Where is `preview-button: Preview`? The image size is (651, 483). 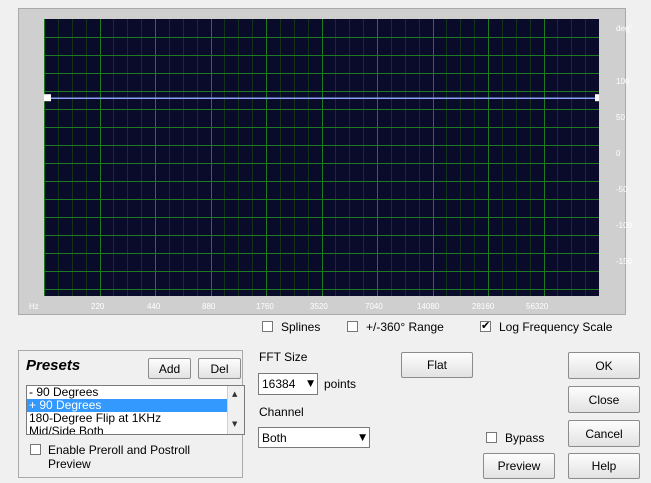 preview-button: Preview is located at coordinates (519, 466).